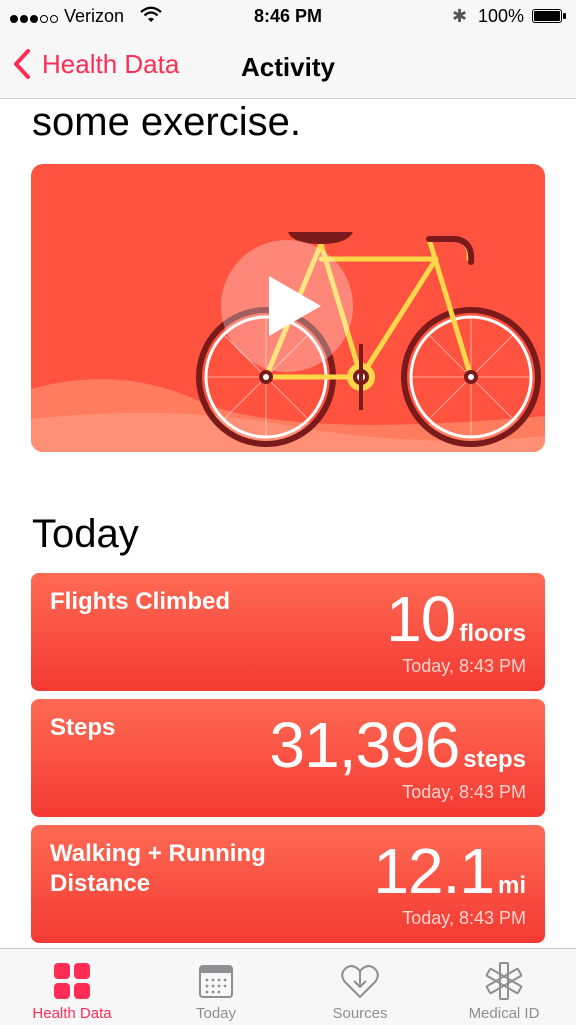 The height and width of the screenshot is (1025, 576). Describe the element at coordinates (216, 981) in the screenshot. I see `calendar-icon` at that location.